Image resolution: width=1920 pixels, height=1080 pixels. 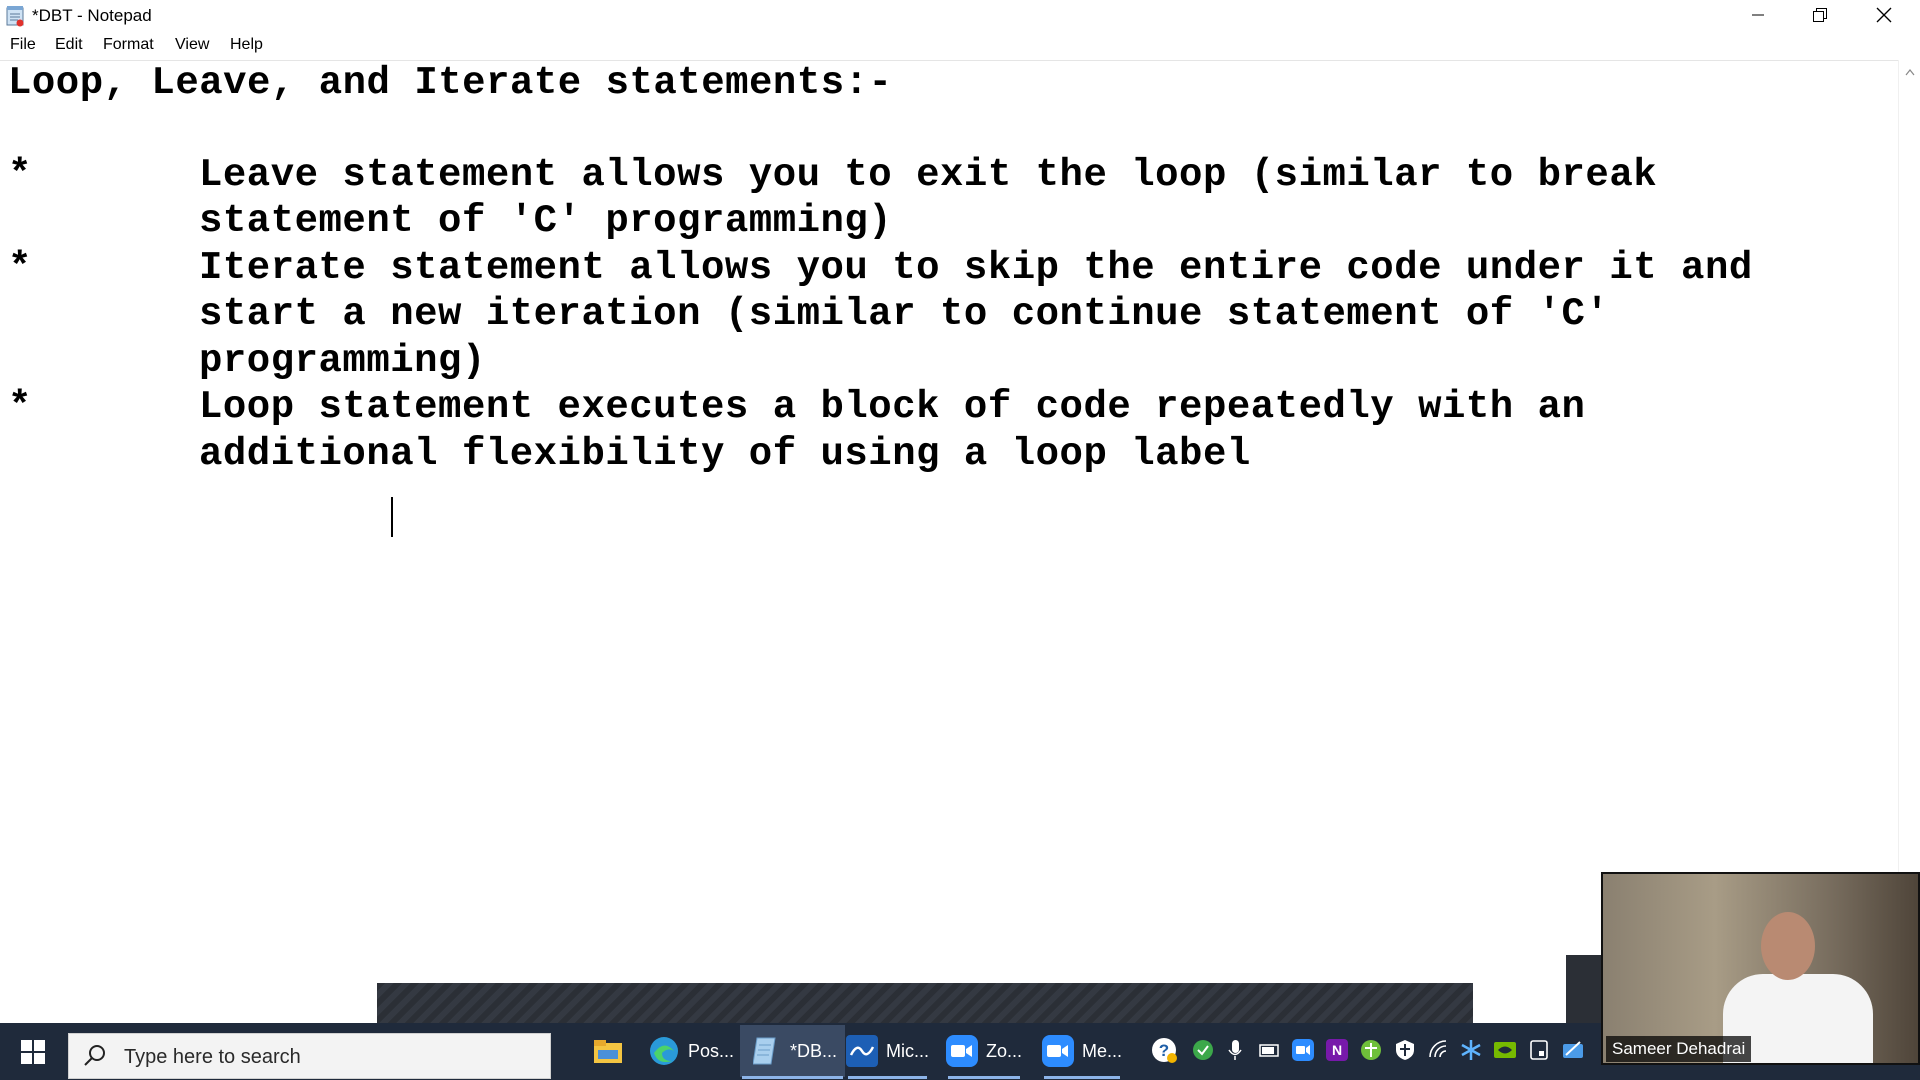 I want to click on file-explorer-icon, so click(x=608, y=1051).